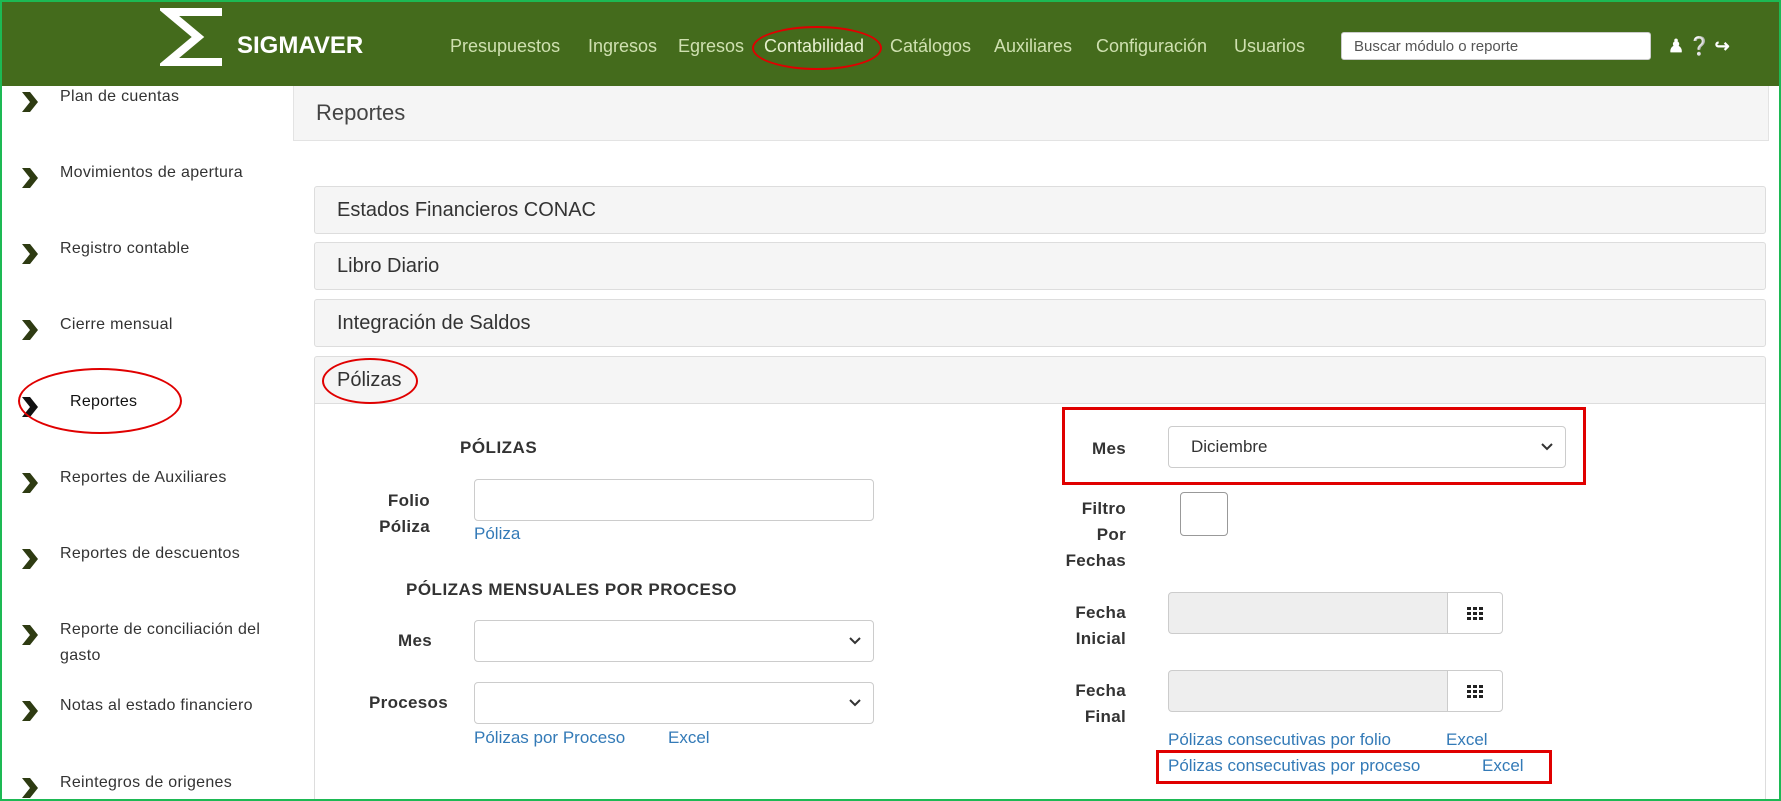 Image resolution: width=1781 pixels, height=801 pixels. What do you see at coordinates (397, 514) in the screenshot?
I see `folio-poliza-label: Folio Póliza` at bounding box center [397, 514].